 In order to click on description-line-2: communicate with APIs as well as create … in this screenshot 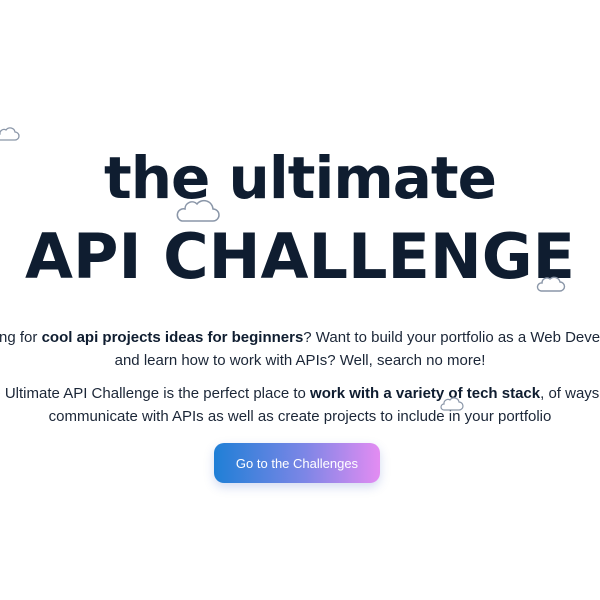, I will do `click(300, 416)`.